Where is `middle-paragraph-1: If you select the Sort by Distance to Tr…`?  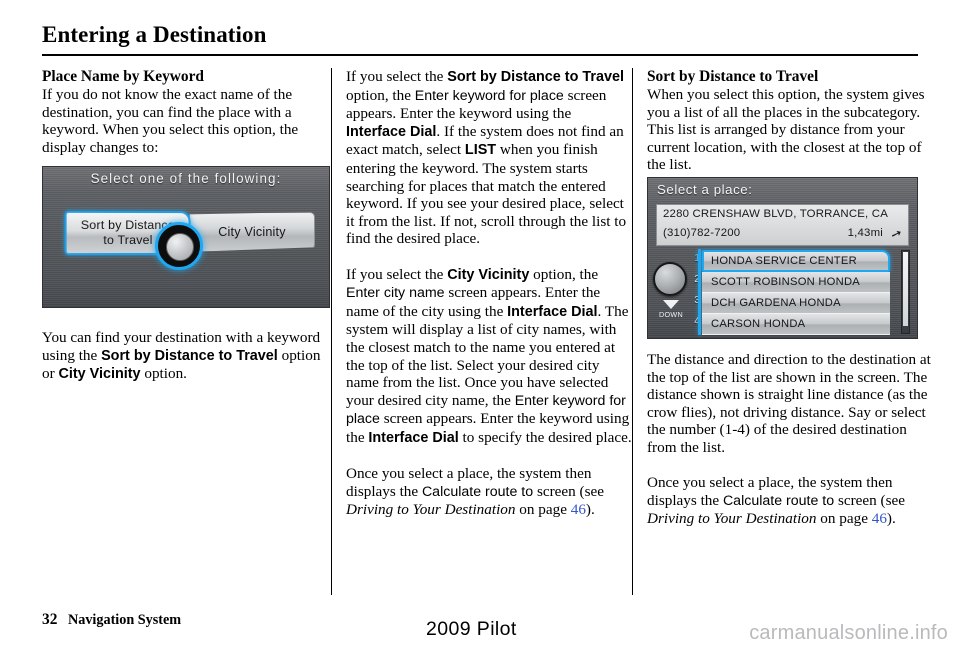 middle-paragraph-1: If you select the Sort by Distance to Tr… is located at coordinates (490, 158).